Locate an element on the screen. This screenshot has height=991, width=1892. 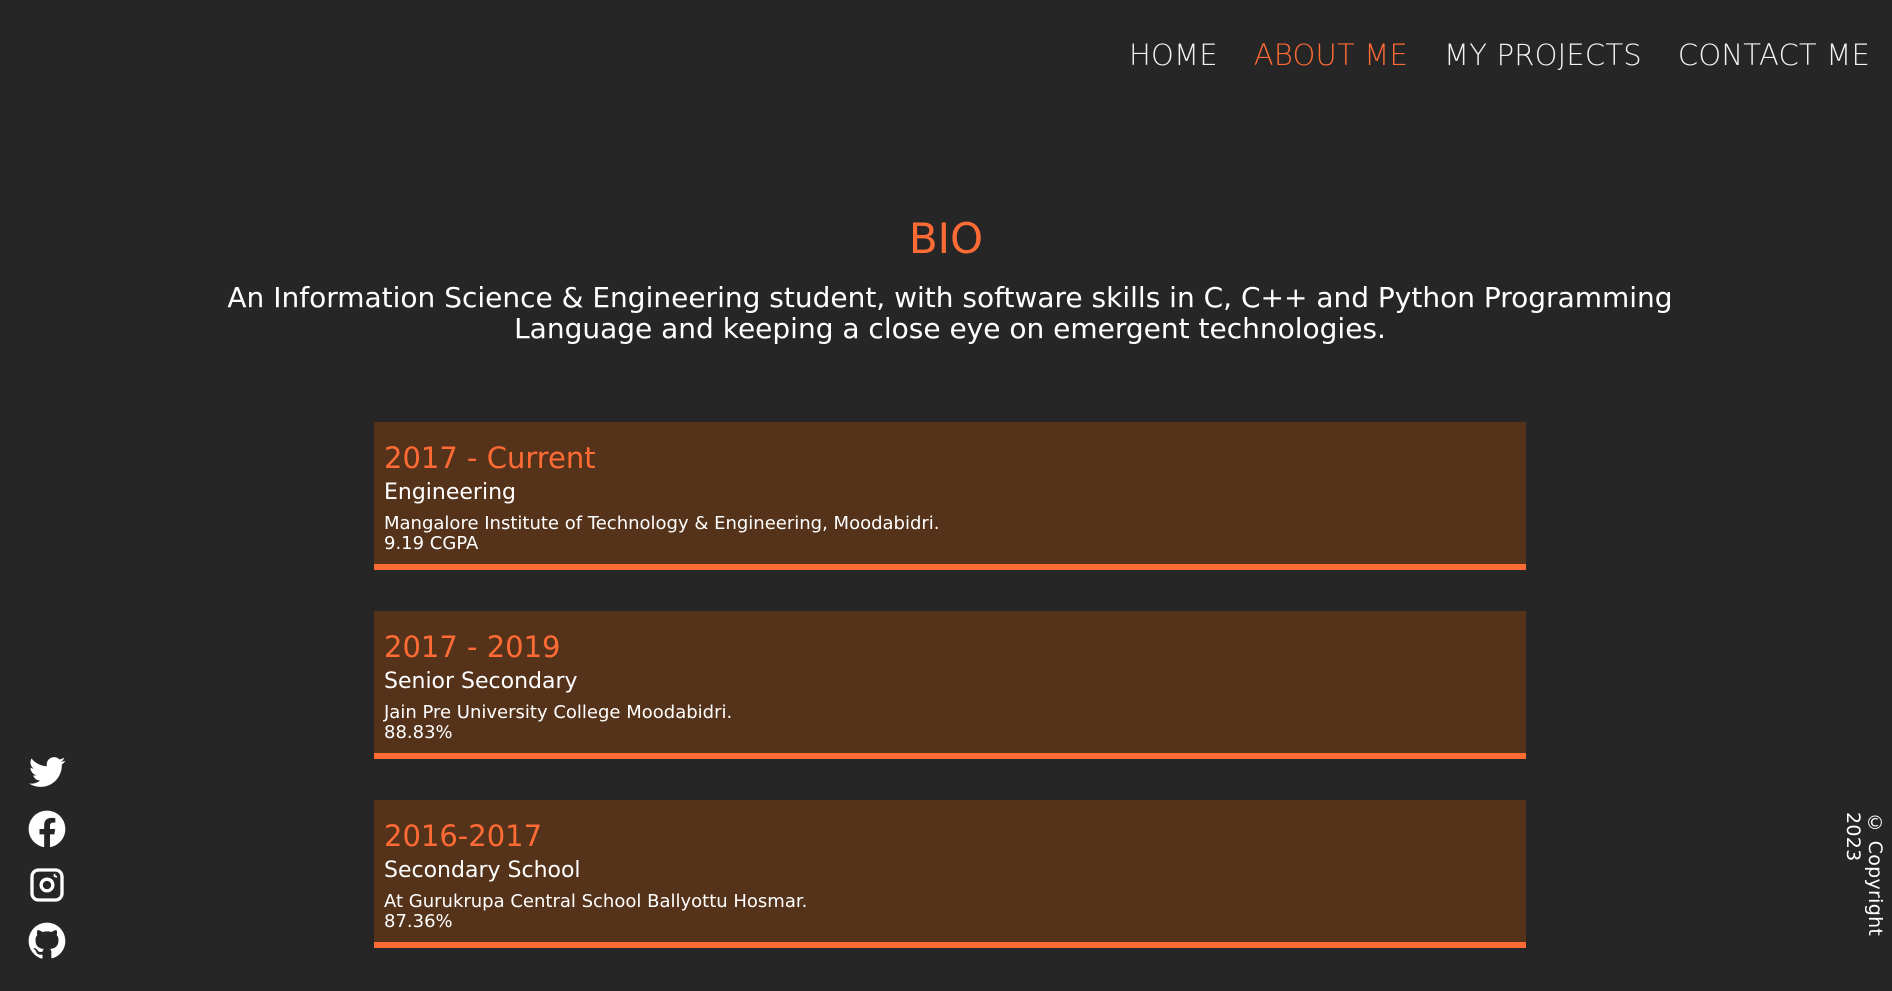
instagram-icon is located at coordinates (47, 885).